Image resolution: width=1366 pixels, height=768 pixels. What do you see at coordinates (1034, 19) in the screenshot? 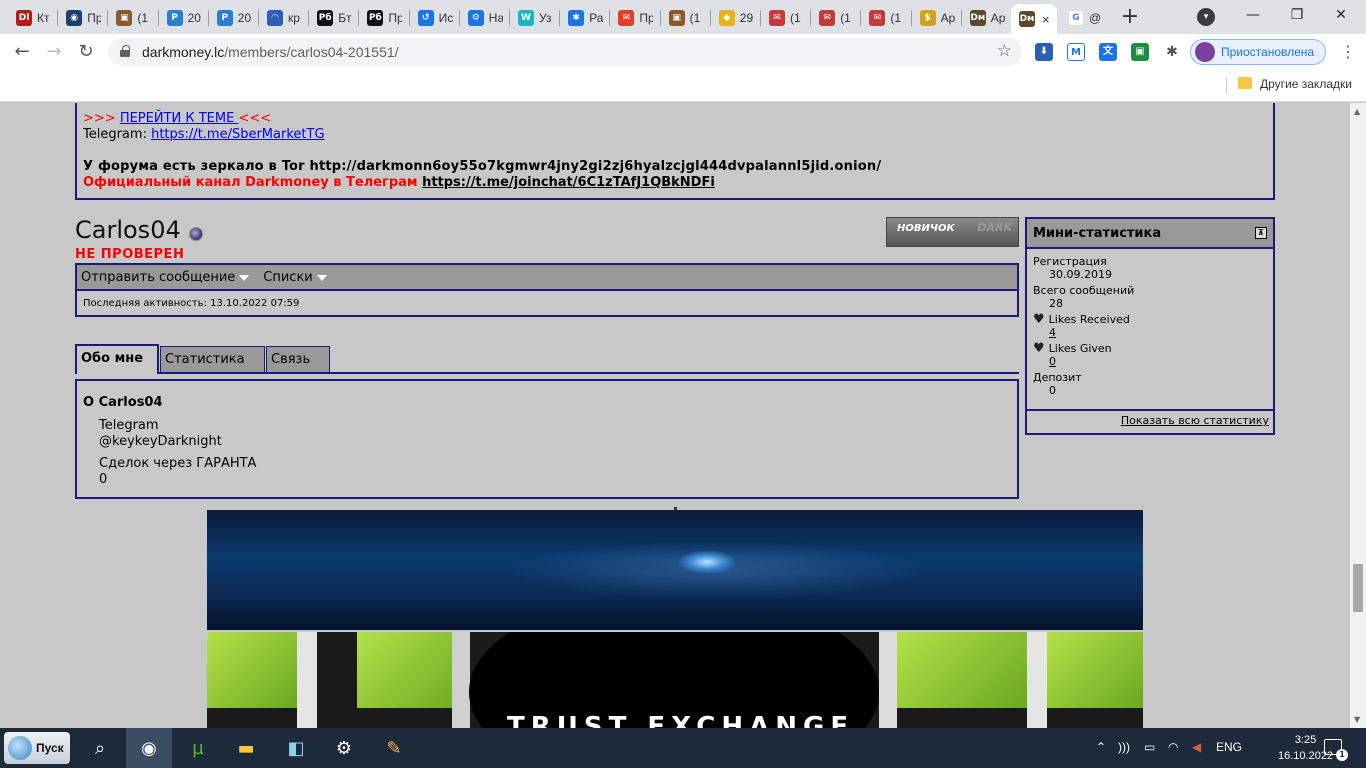
I see `browser-tab-active: Dм ×` at bounding box center [1034, 19].